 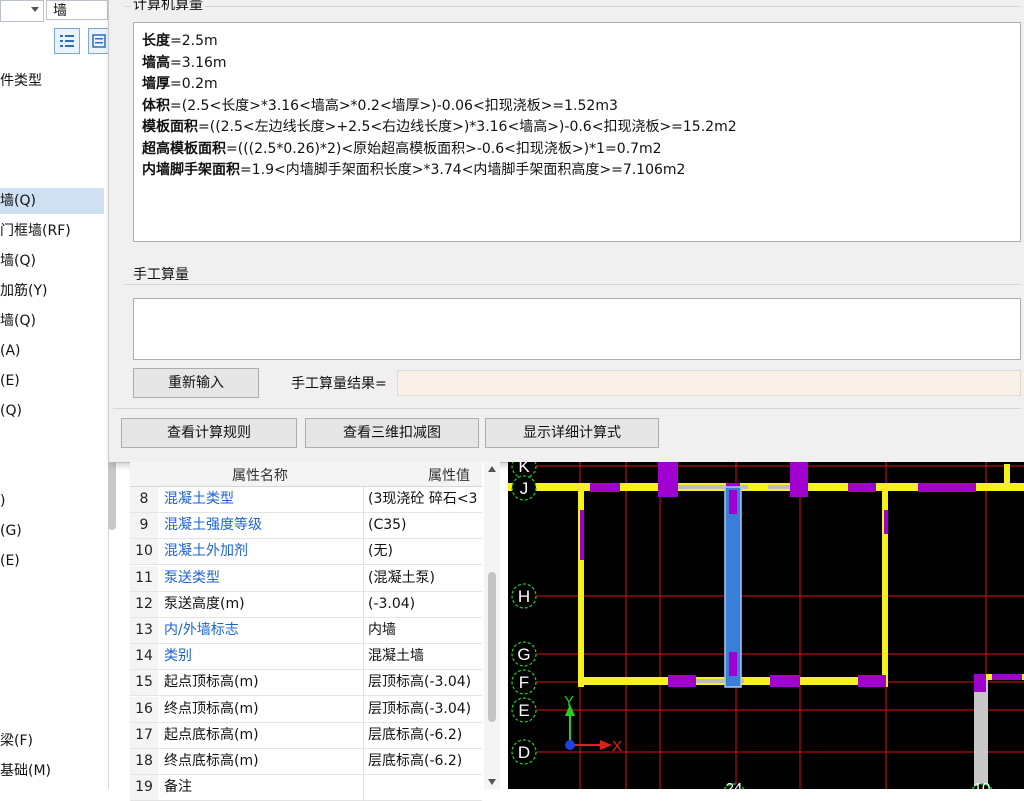 I want to click on property-value: (无), so click(x=425, y=551).